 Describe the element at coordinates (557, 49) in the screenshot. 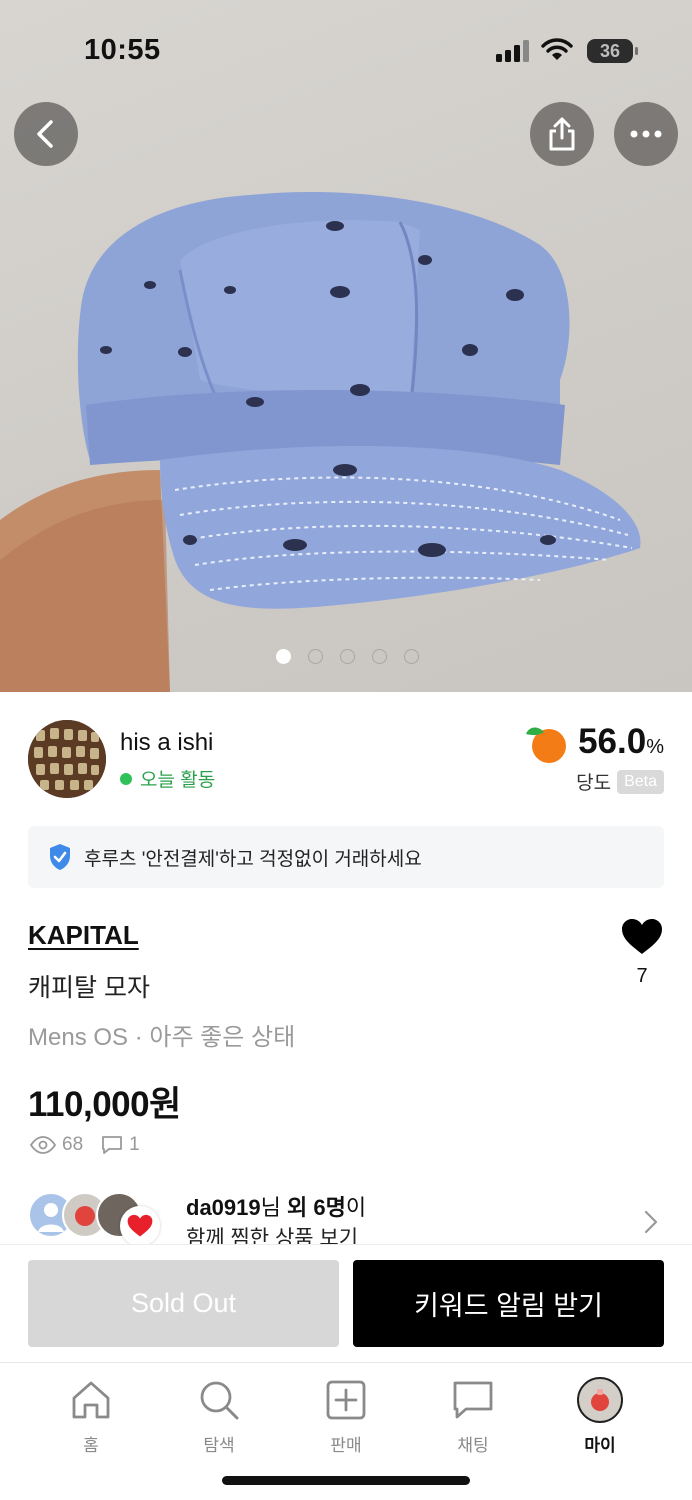

I see `wifi-icon` at that location.